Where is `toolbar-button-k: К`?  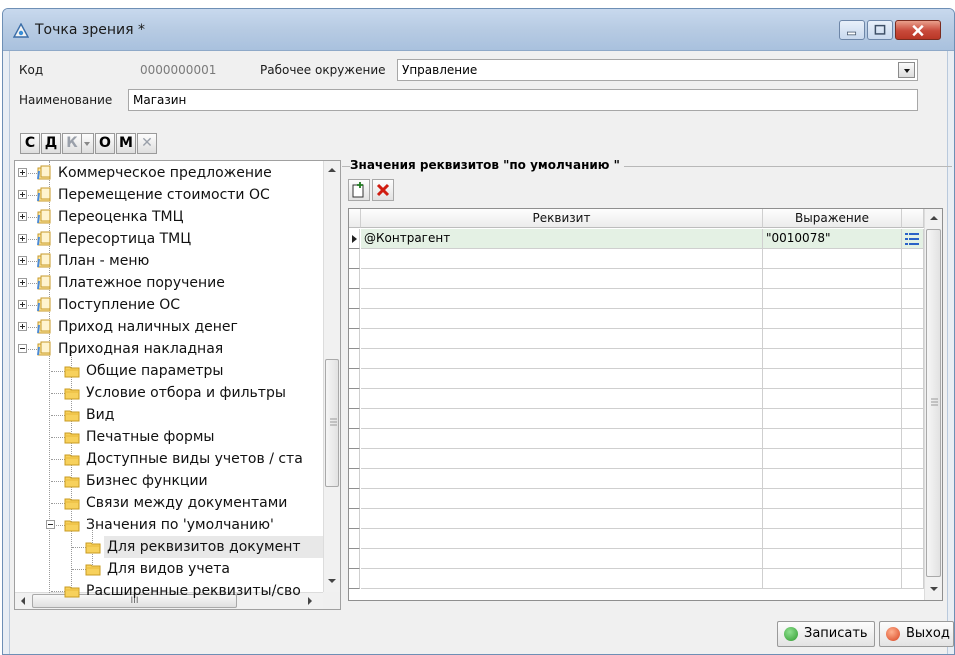
toolbar-button-k: К is located at coordinates (72, 143).